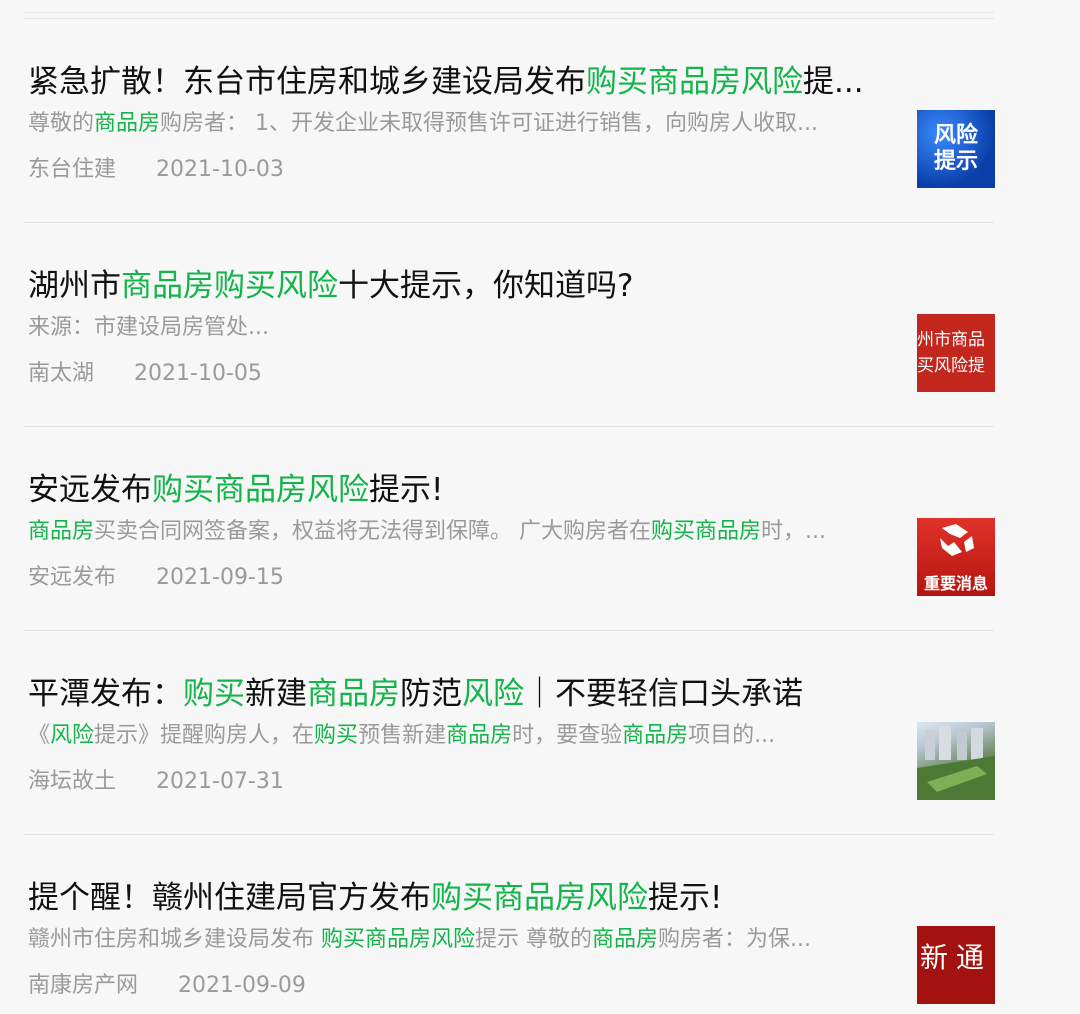 This screenshot has width=1080, height=1014. Describe the element at coordinates (220, 577) in the screenshot. I see `article-date: 2021-09-15` at that location.